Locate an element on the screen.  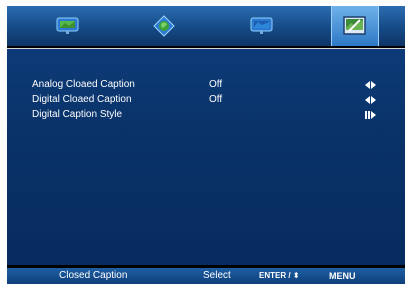
footer-bar: Closed Caption Select ENTER / ⬍ MENU is located at coordinates (206, 276).